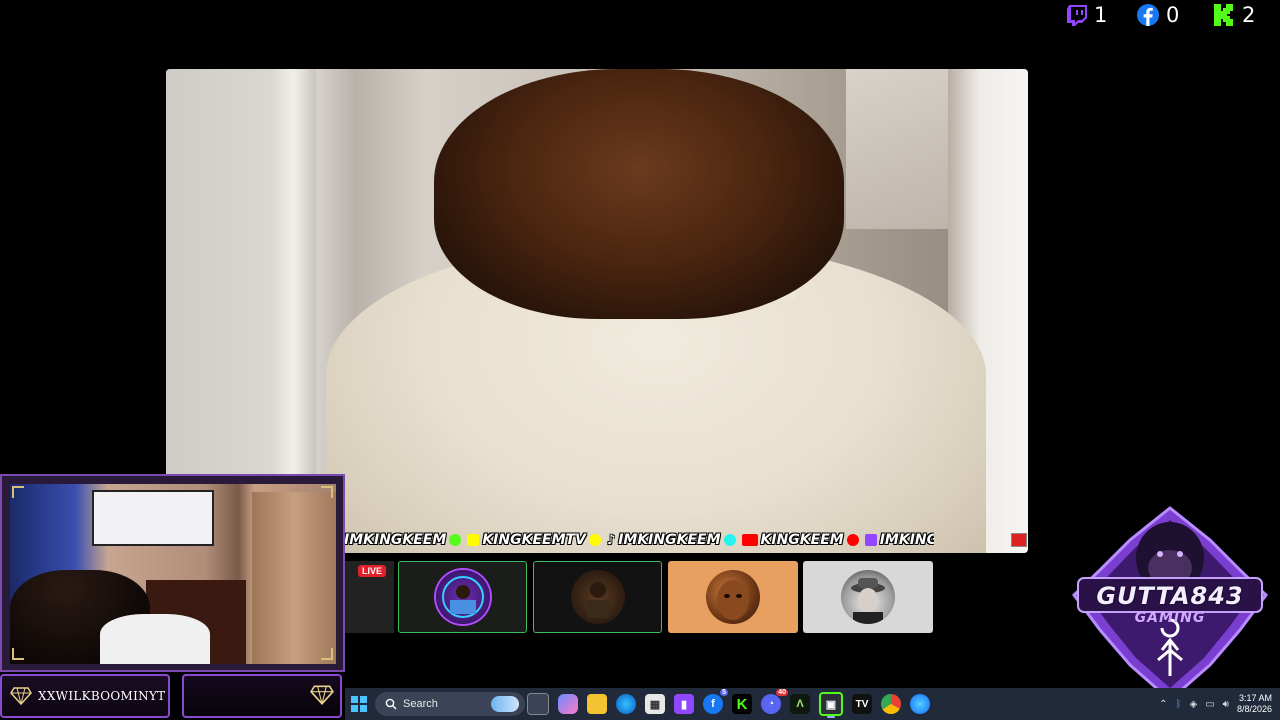 The width and height of the screenshot is (1280, 720). I want to click on chrome-icon, so click(891, 704).